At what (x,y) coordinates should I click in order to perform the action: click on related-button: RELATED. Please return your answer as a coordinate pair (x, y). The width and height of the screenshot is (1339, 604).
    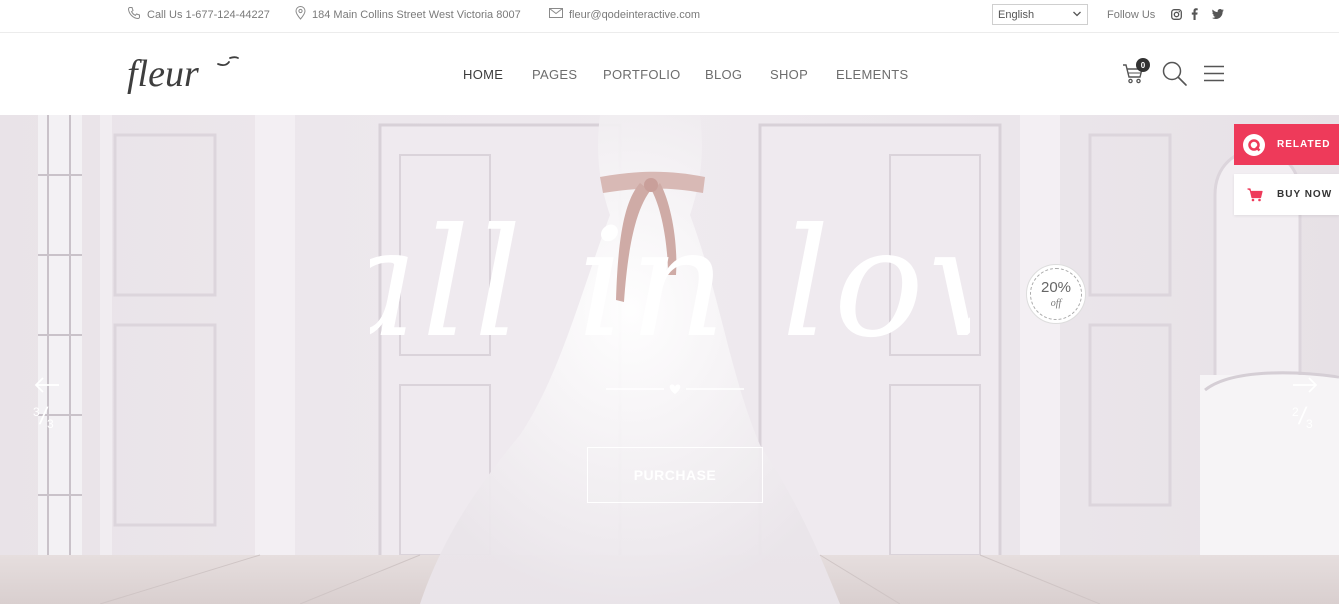
    Looking at the image, I should click on (1286, 144).